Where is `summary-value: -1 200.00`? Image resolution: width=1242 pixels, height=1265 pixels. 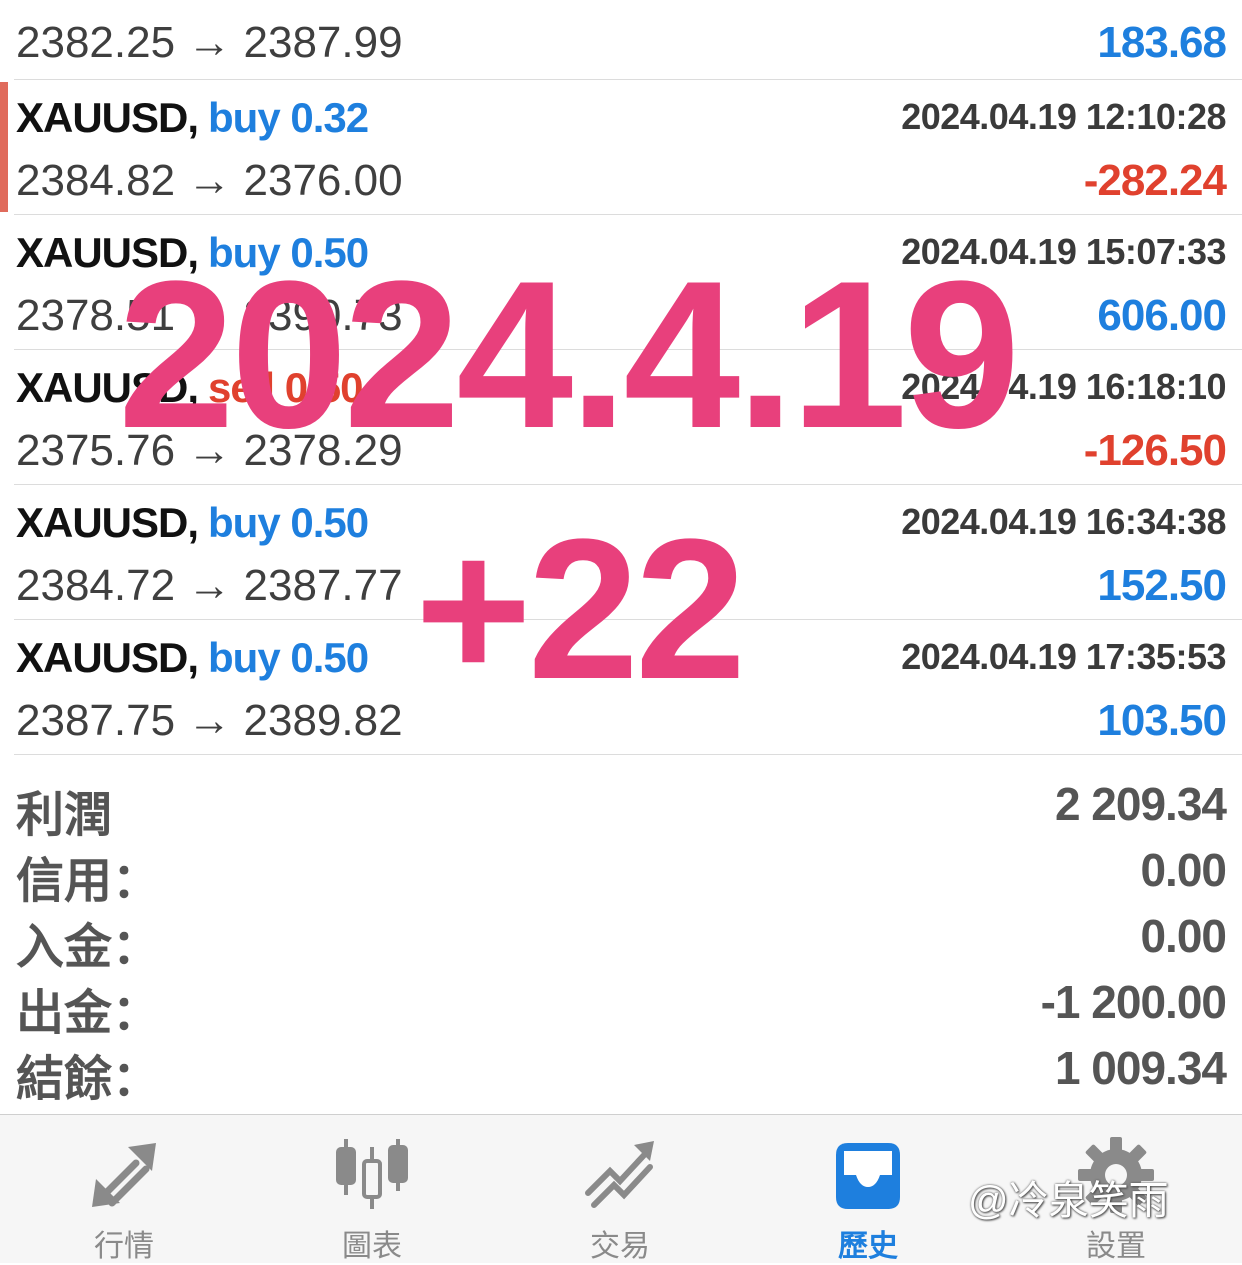
summary-value: -1 200.00 is located at coordinates (1133, 1002).